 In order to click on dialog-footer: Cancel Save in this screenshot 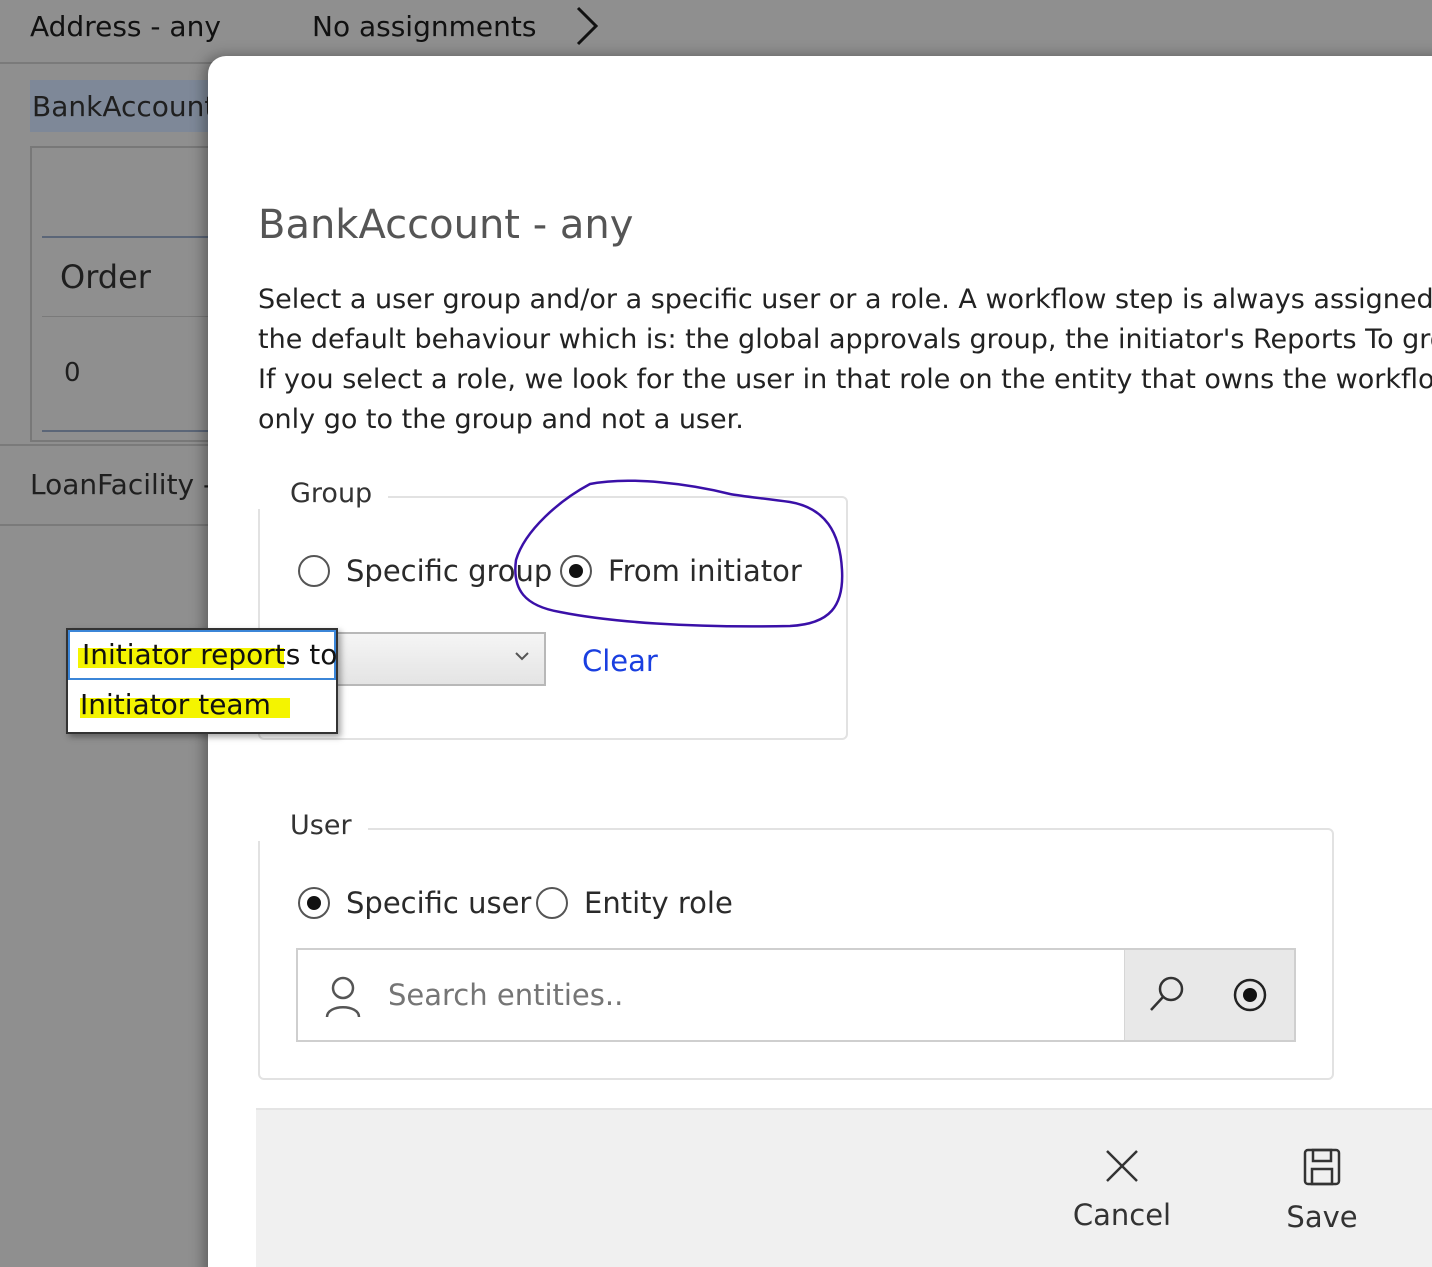, I will do `click(844, 1187)`.